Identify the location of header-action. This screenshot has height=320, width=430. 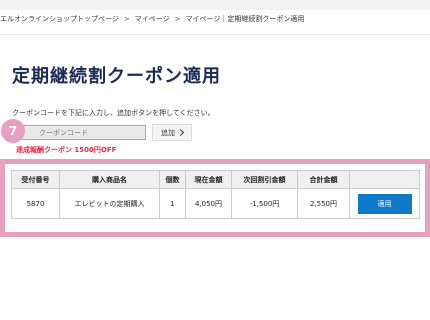
(384, 179).